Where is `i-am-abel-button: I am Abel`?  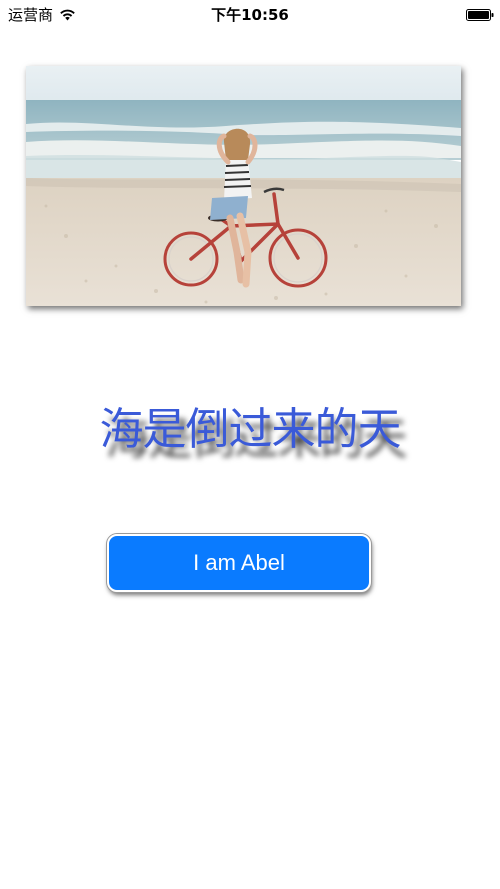
i-am-abel-button: I am Abel is located at coordinates (239, 563).